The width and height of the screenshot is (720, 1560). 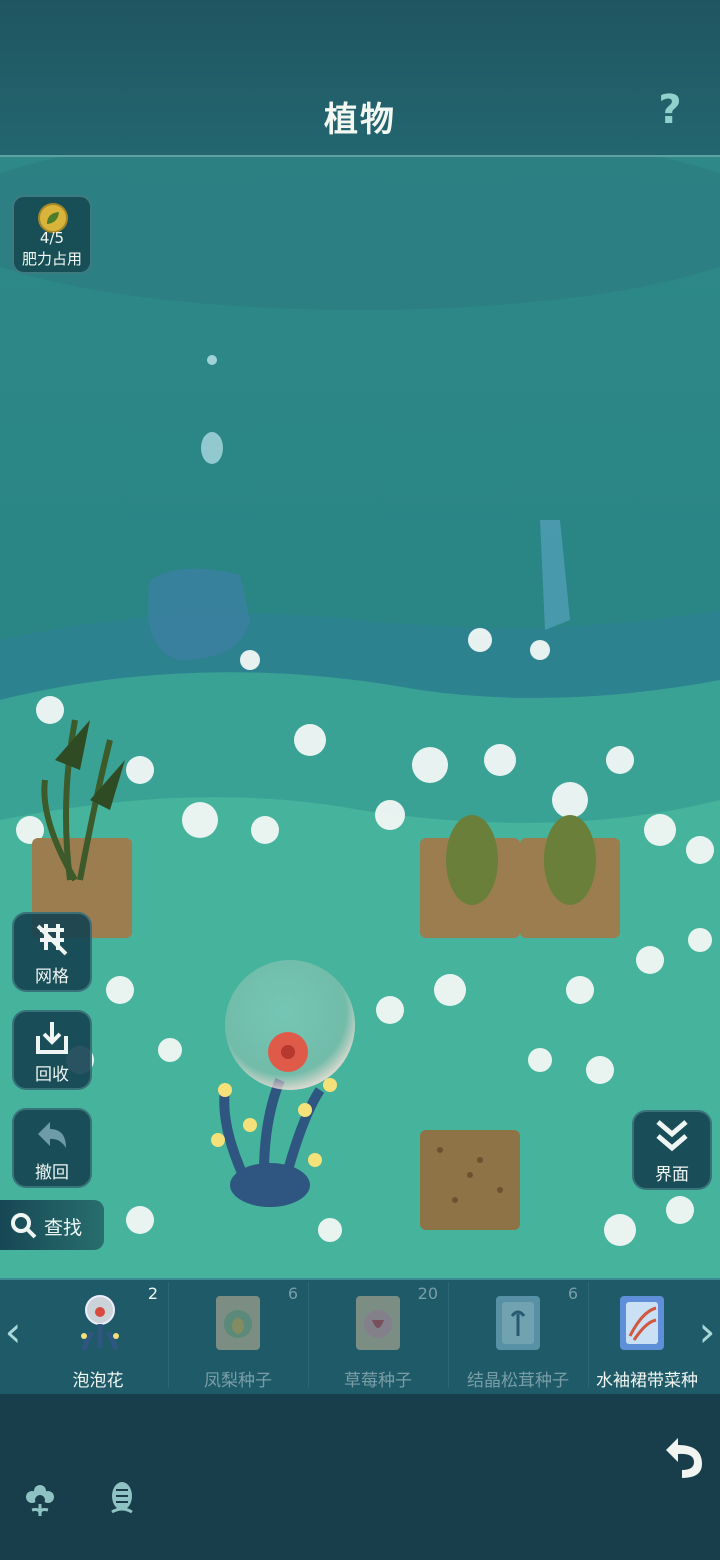 What do you see at coordinates (122, 1498) in the screenshot?
I see `seed-icon` at bounding box center [122, 1498].